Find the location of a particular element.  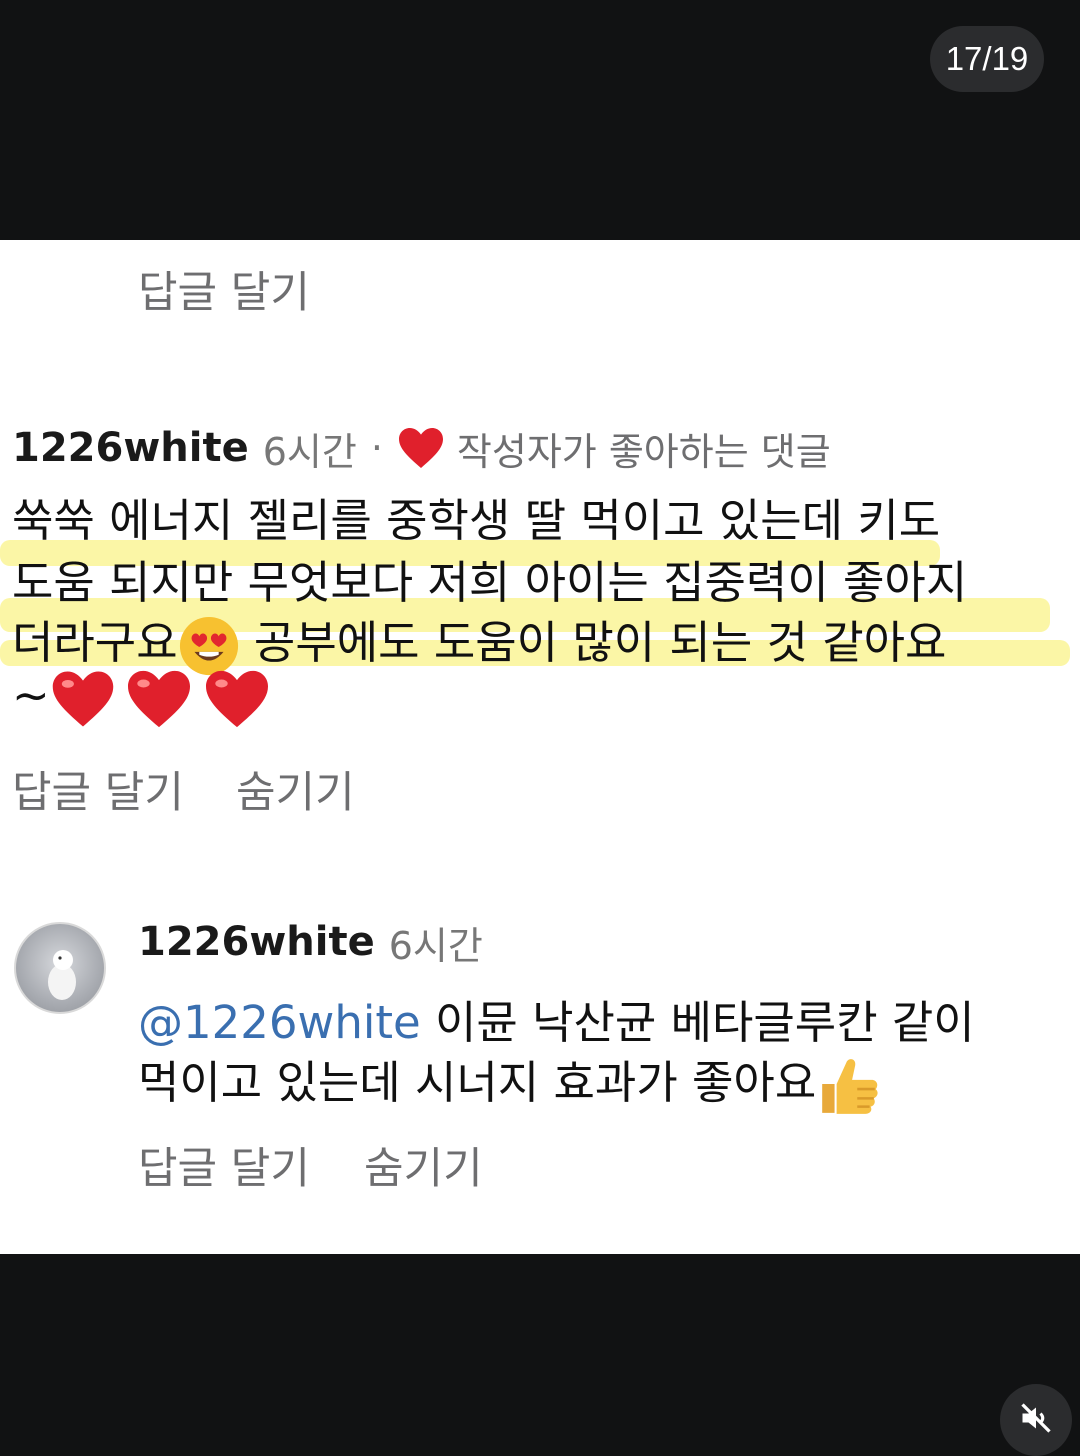

mention-link: @1226white is located at coordinates (279, 1022).